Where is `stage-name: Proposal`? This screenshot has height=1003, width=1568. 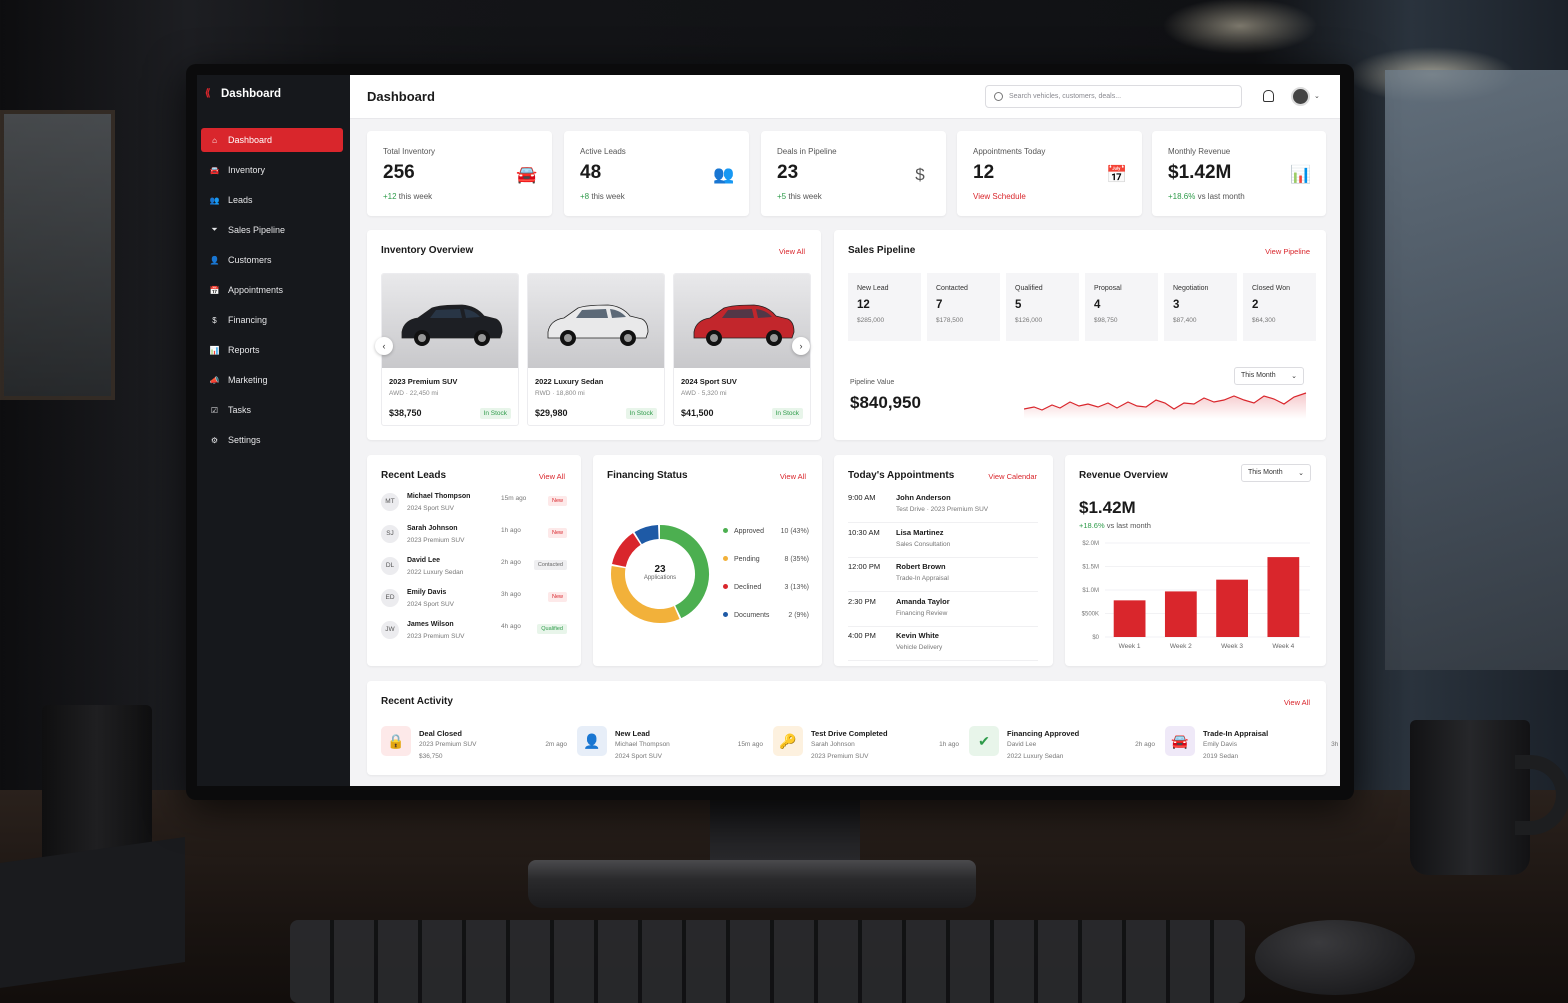
stage-name: Proposal is located at coordinates (1108, 288).